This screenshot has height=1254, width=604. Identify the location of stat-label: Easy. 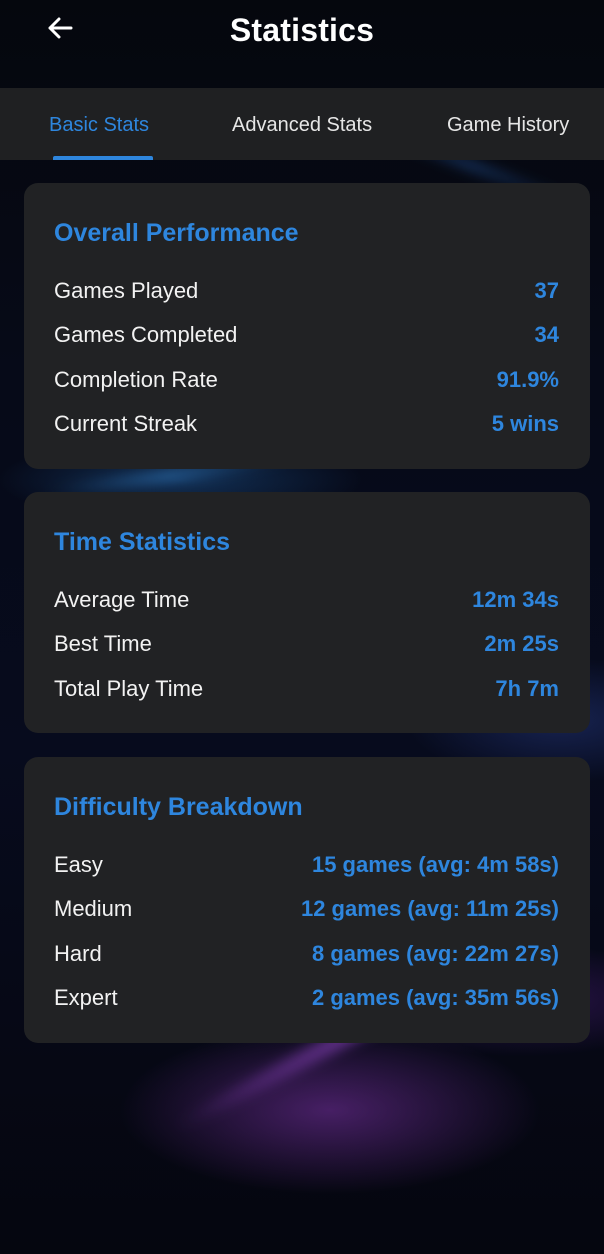
(78, 864).